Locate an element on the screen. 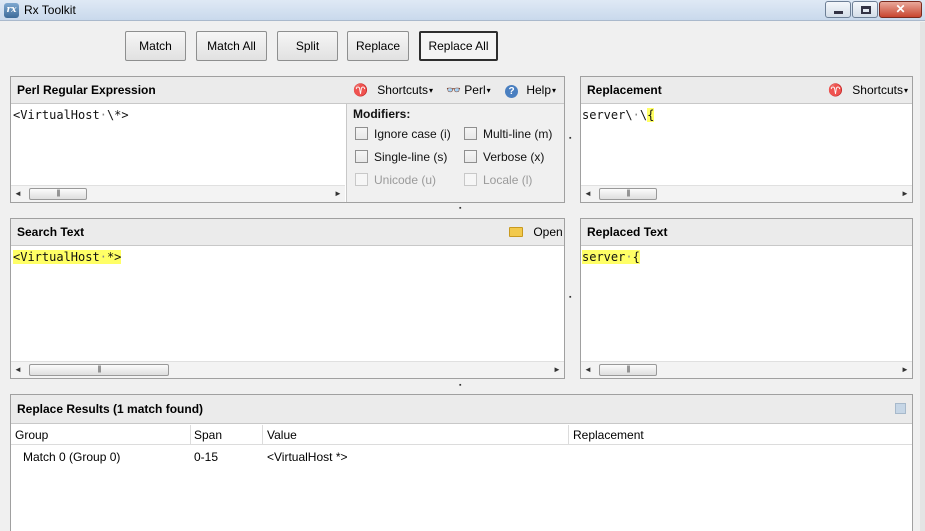  minimize-button is located at coordinates (838, 9).